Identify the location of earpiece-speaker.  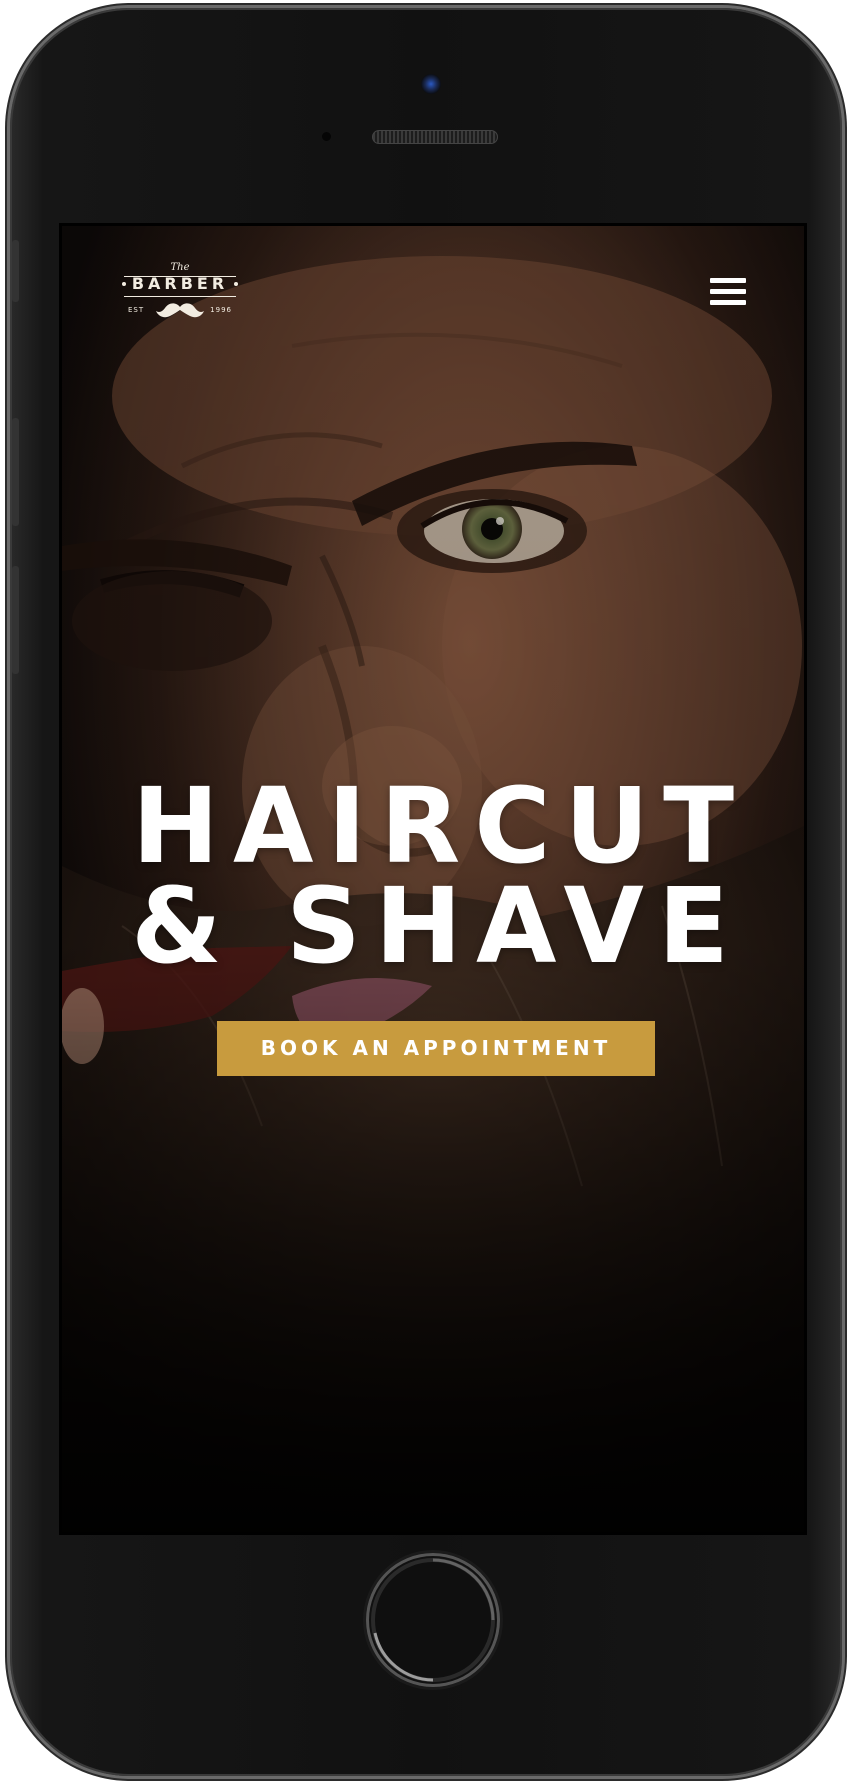
(435, 137).